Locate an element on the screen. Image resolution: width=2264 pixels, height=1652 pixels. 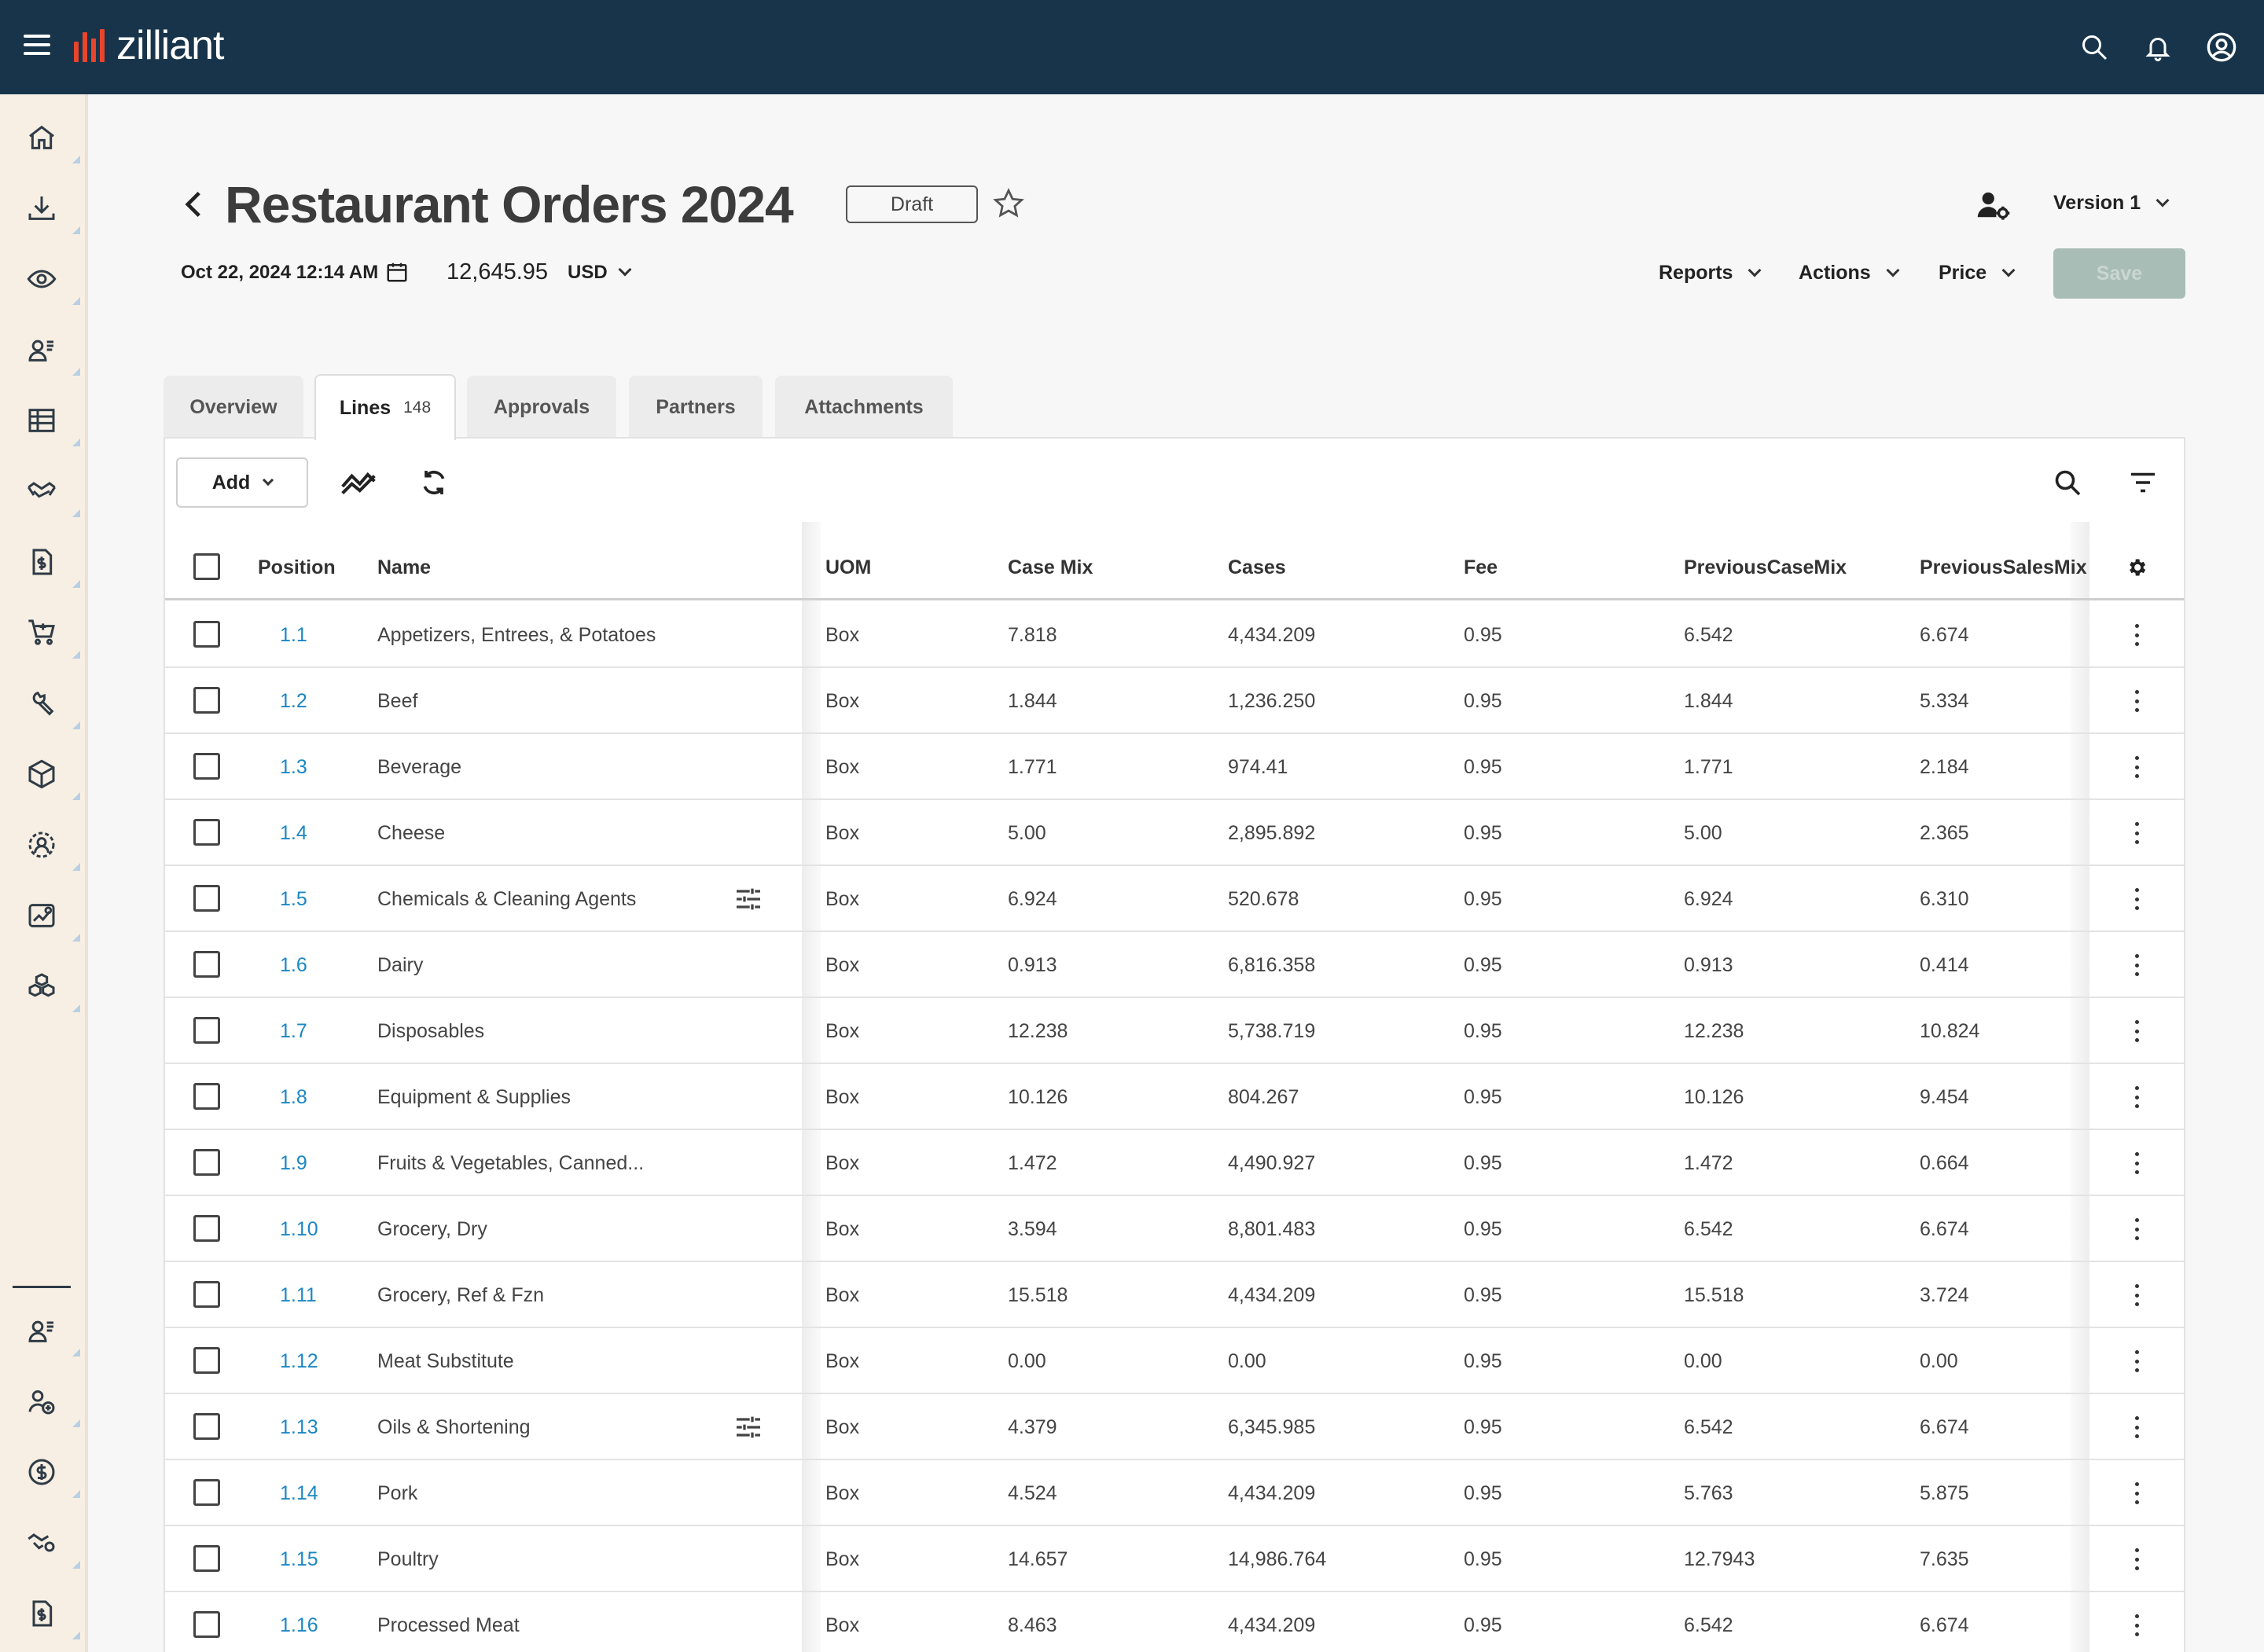
tools-icon is located at coordinates (50, 706).